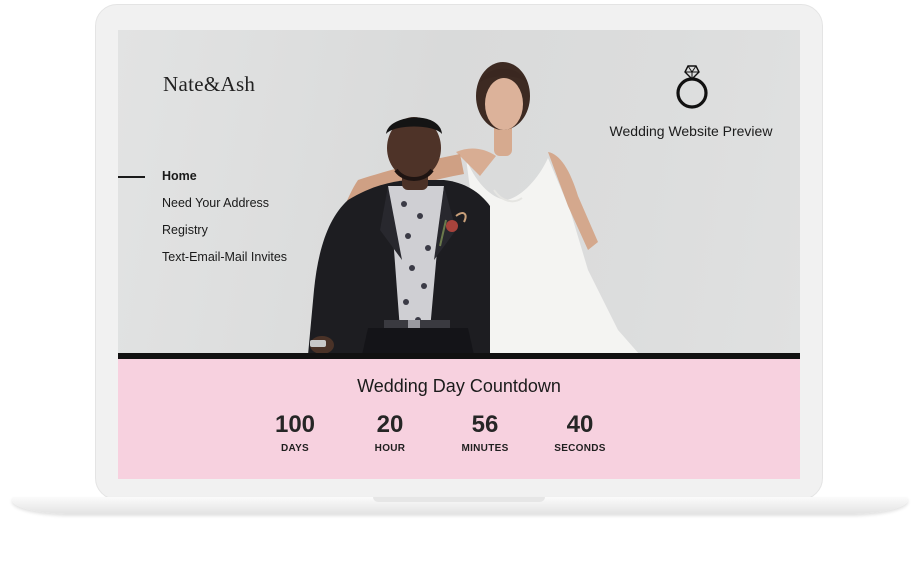  I want to click on laptop-notch, so click(459, 499).